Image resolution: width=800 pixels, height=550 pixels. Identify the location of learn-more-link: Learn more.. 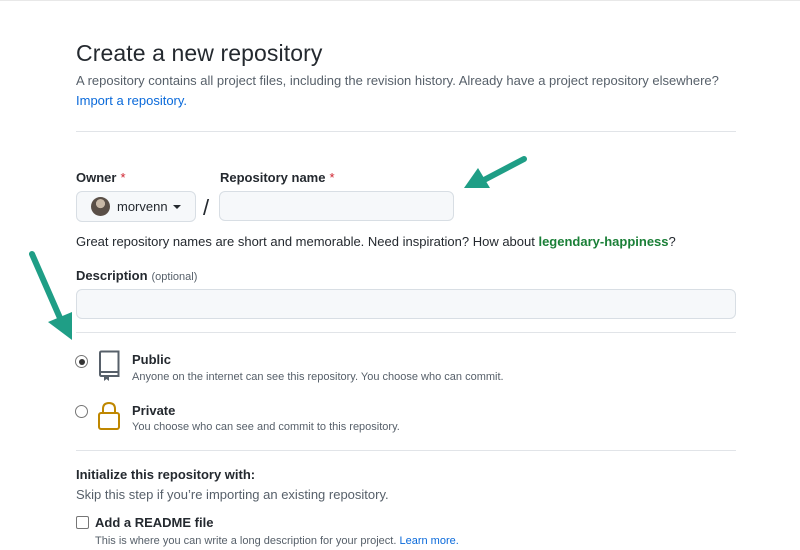
(428, 541).